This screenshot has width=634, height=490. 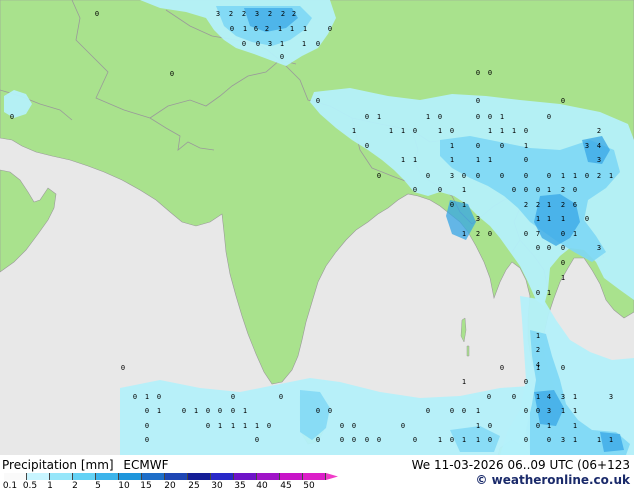 What do you see at coordinates (146, 465) in the screenshot?
I see `legend-model: ECMWF` at bounding box center [146, 465].